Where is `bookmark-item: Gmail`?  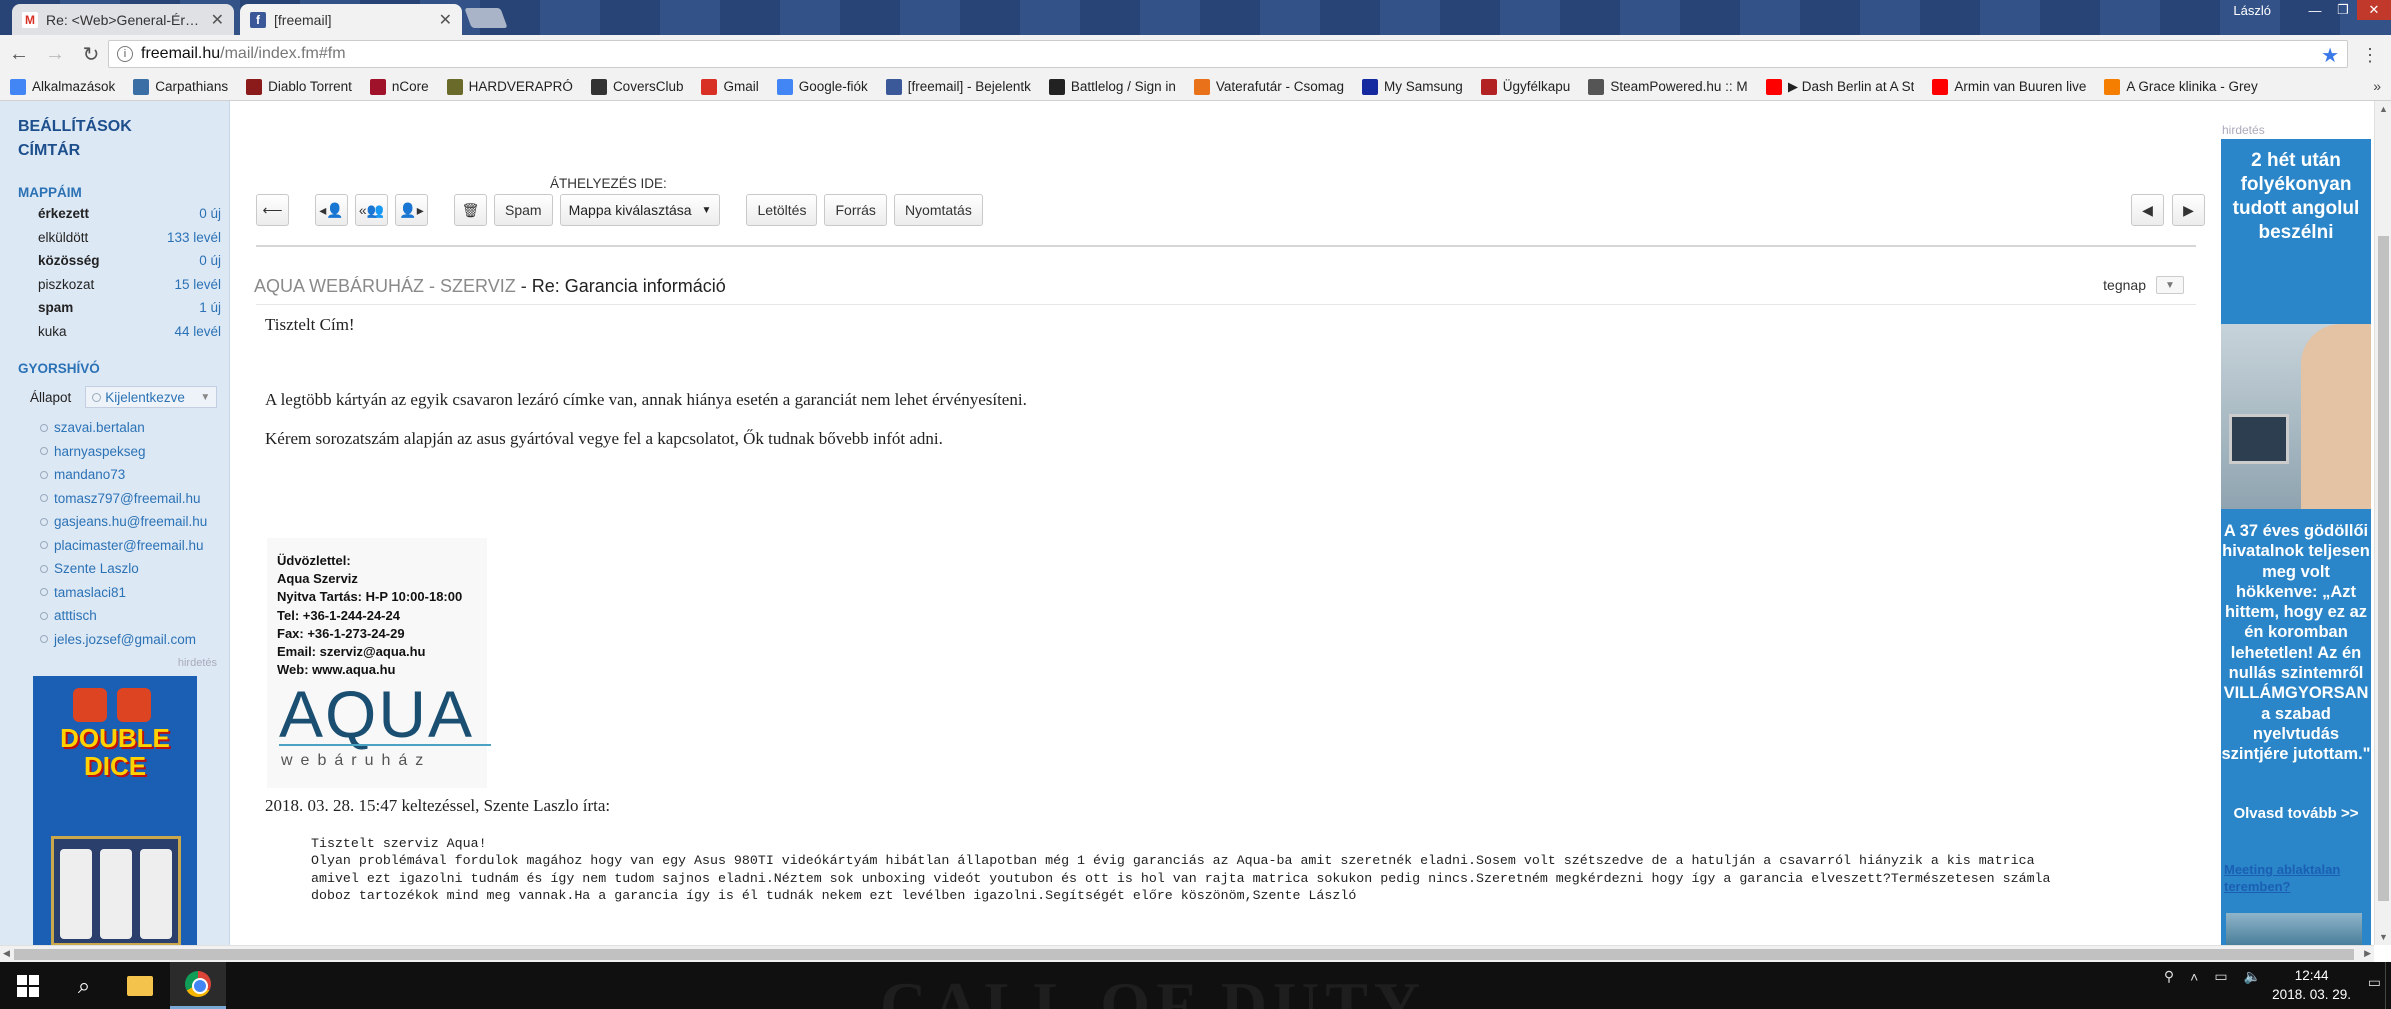
bookmark-item: Gmail is located at coordinates (730, 86).